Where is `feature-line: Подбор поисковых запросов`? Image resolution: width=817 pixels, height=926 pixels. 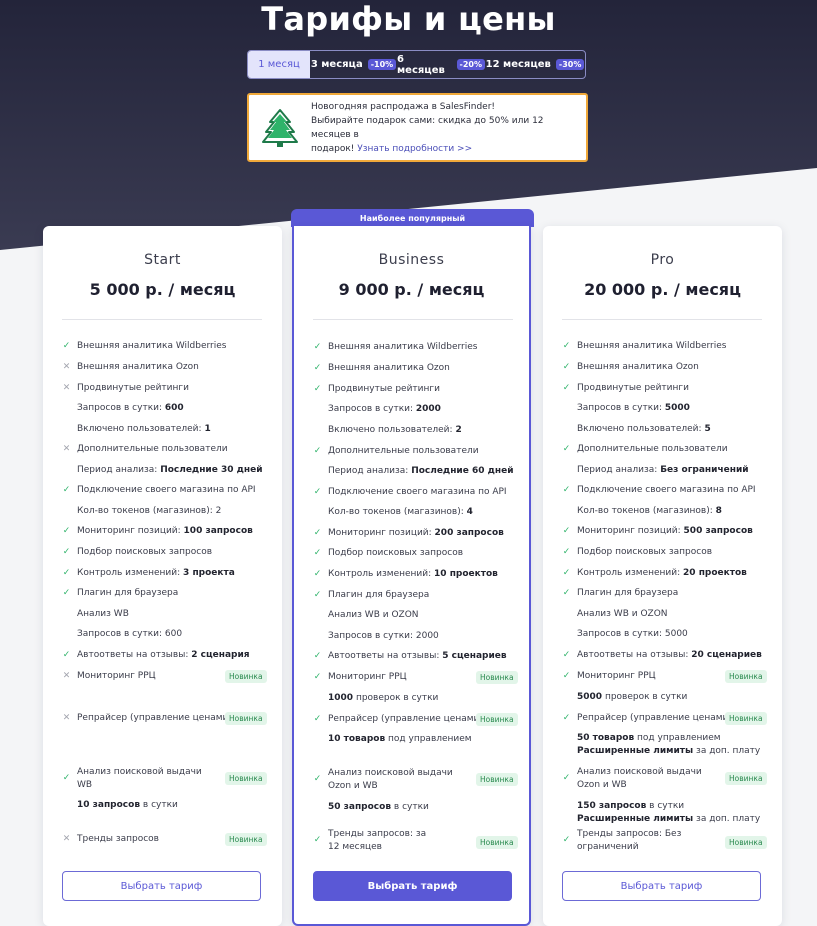
feature-line: Подбор поисковых запросов is located at coordinates (144, 552).